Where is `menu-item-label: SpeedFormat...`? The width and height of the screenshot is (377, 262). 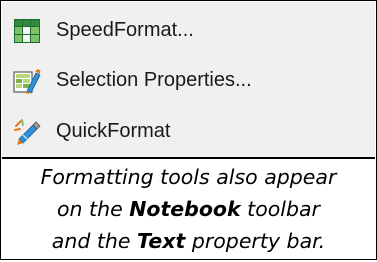 menu-item-label: SpeedFormat... is located at coordinates (125, 30).